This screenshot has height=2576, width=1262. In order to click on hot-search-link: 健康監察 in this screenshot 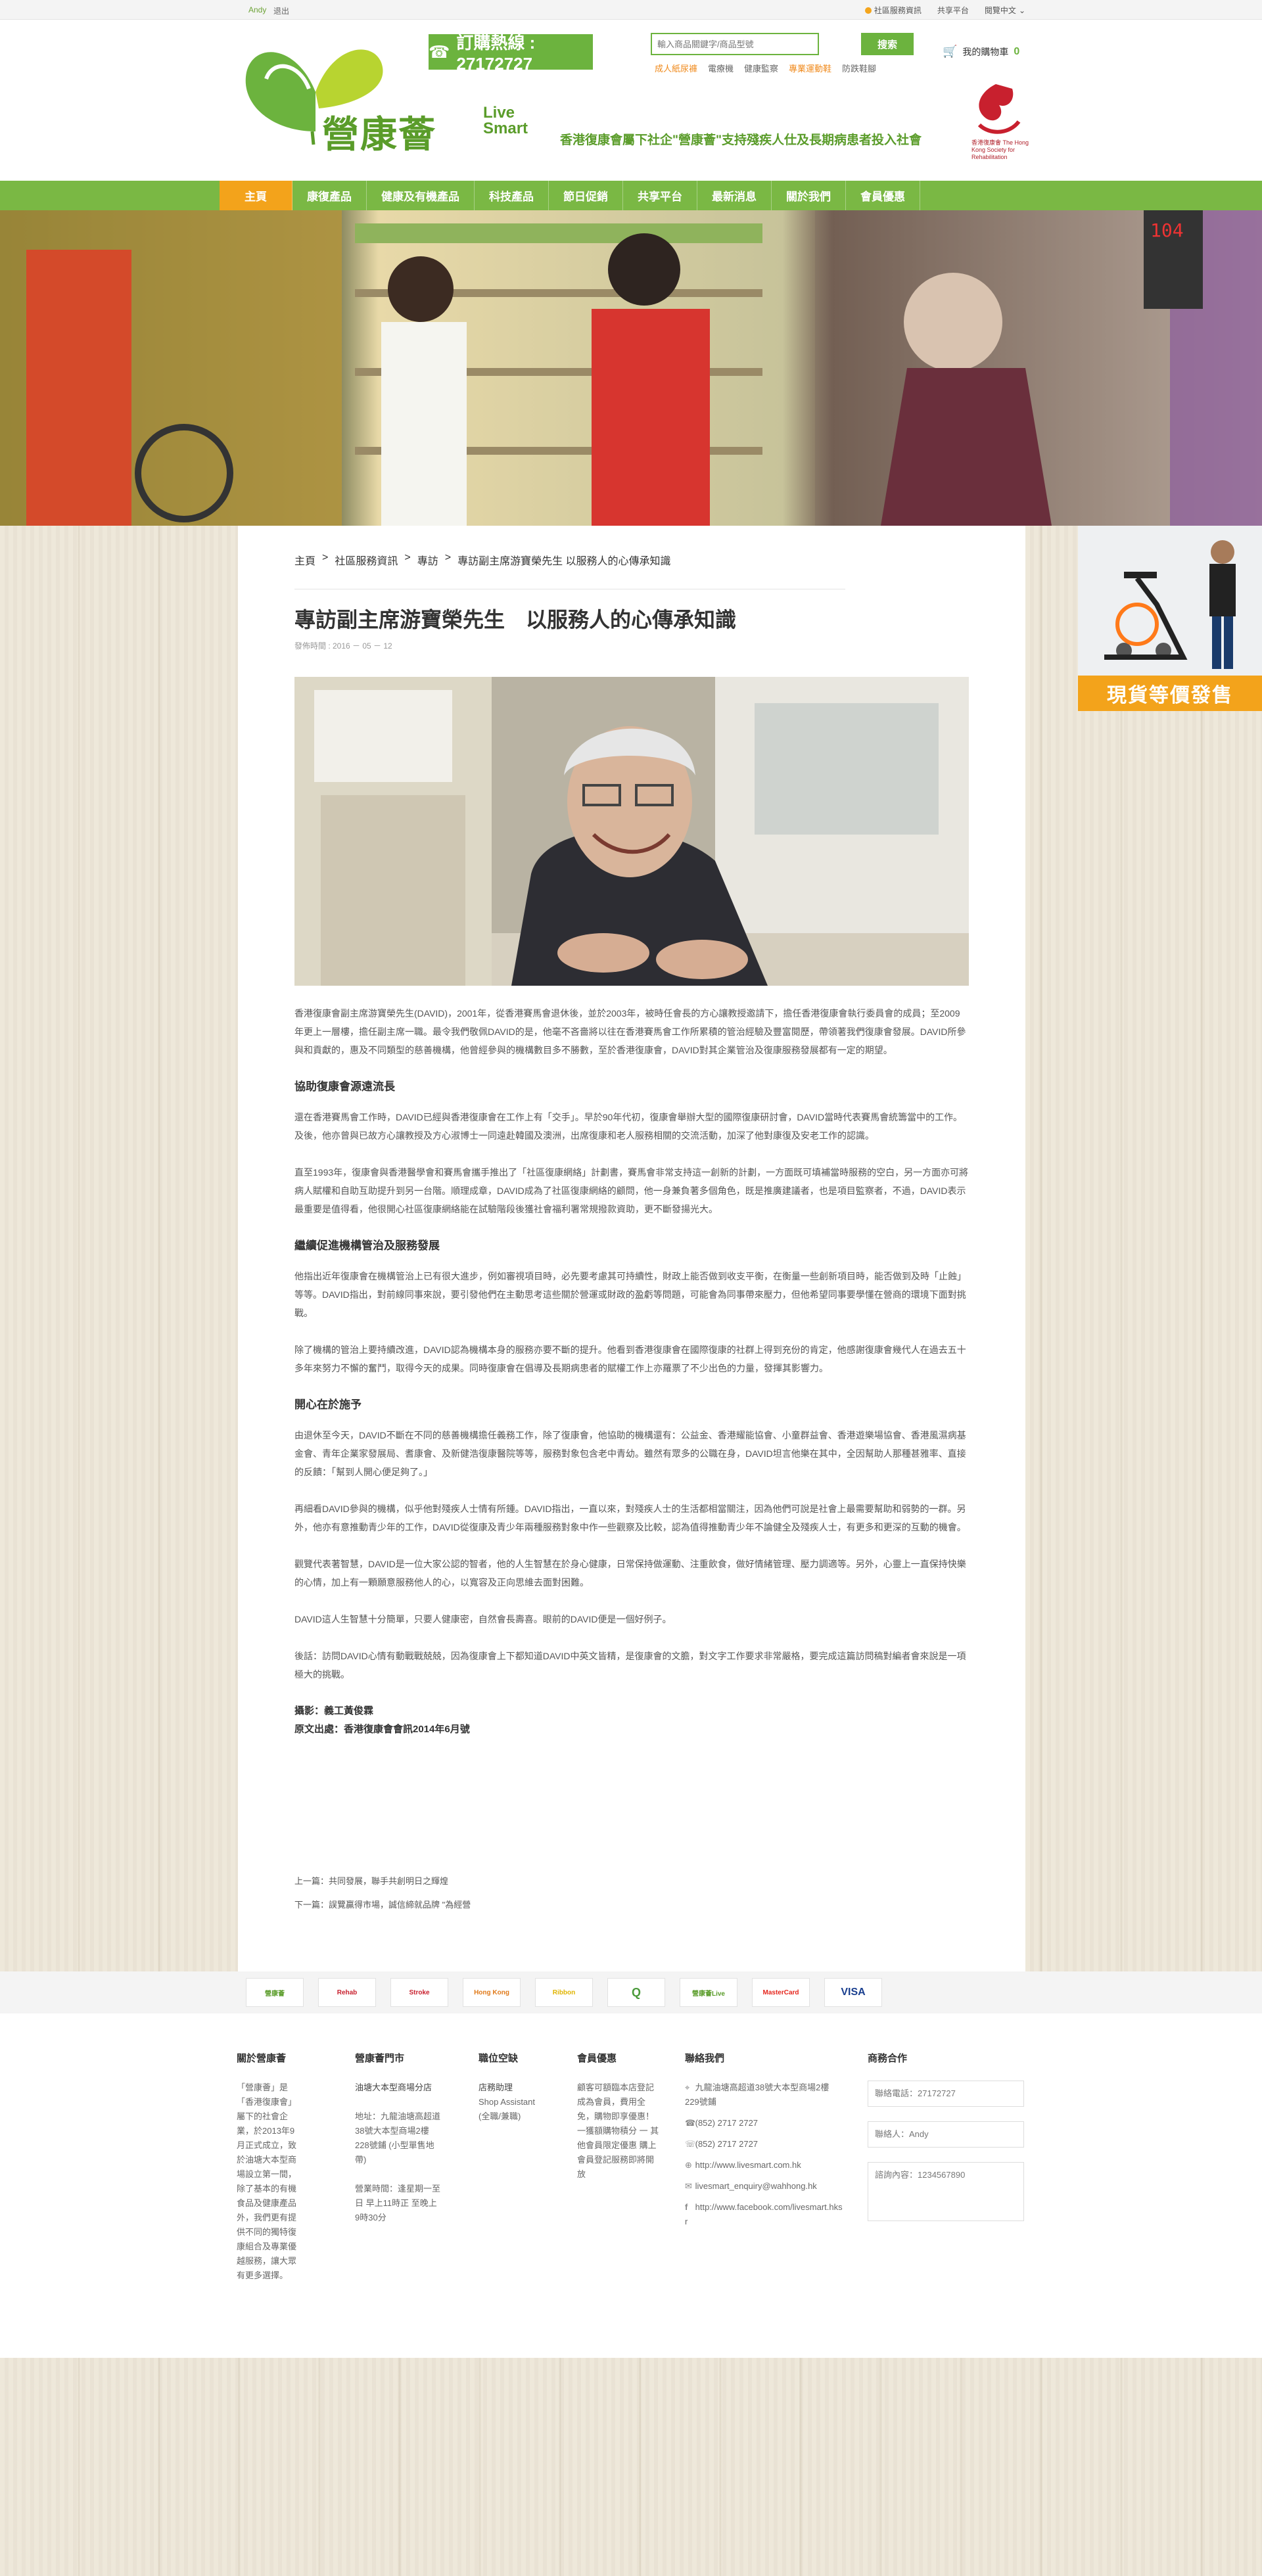, I will do `click(761, 68)`.